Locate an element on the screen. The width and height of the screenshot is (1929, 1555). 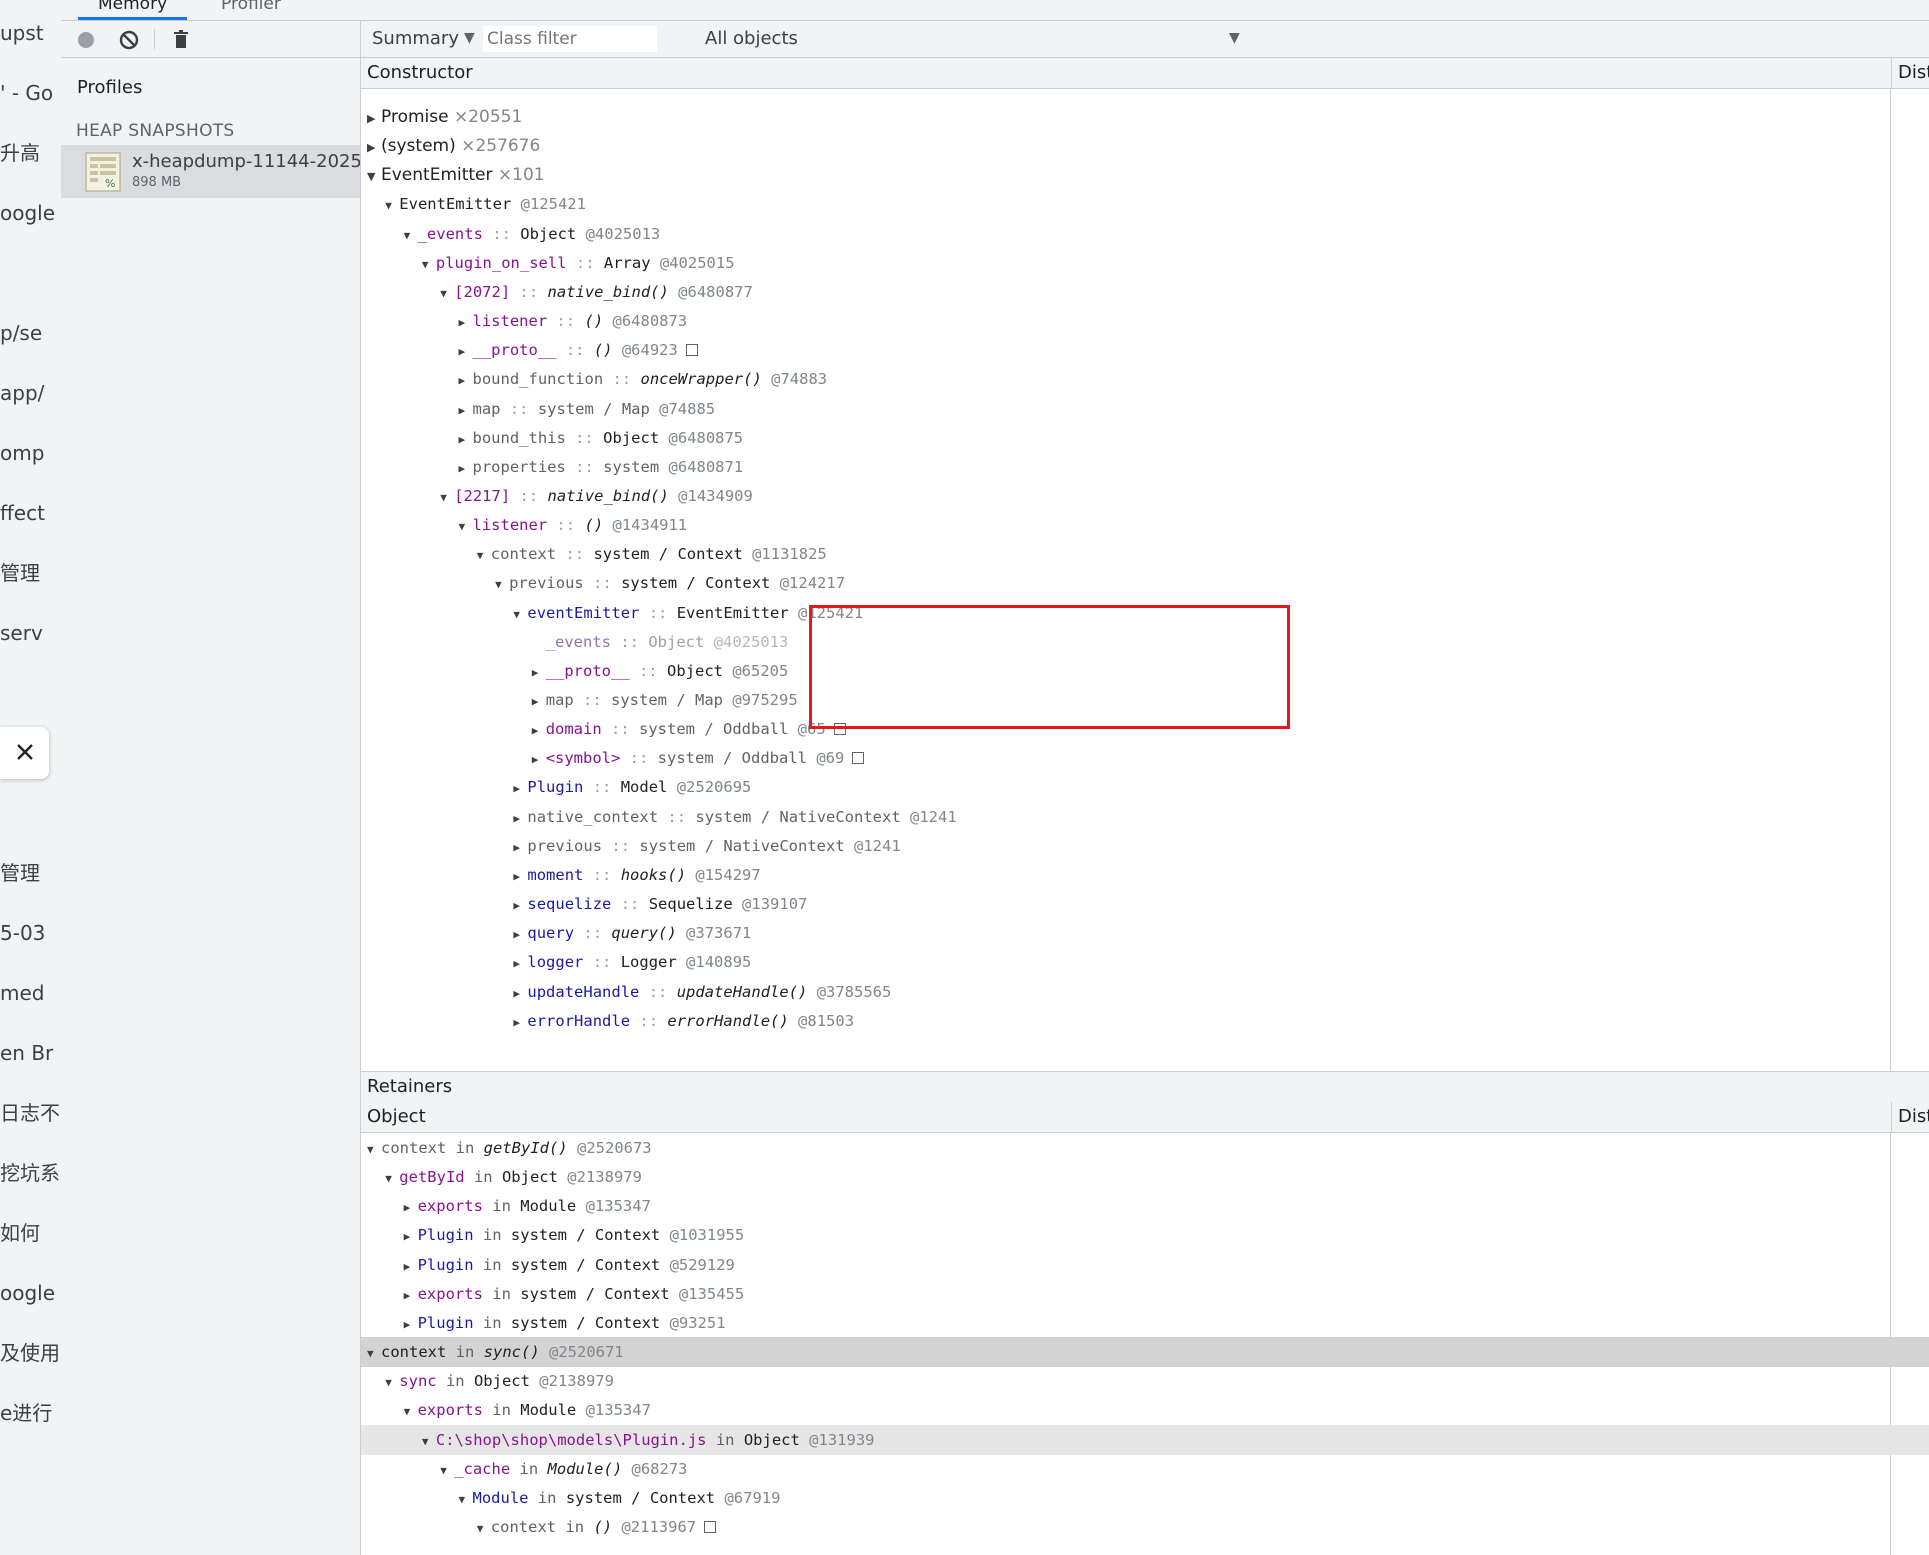
object-column-header: Object Dist is located at coordinates (1145, 1117).